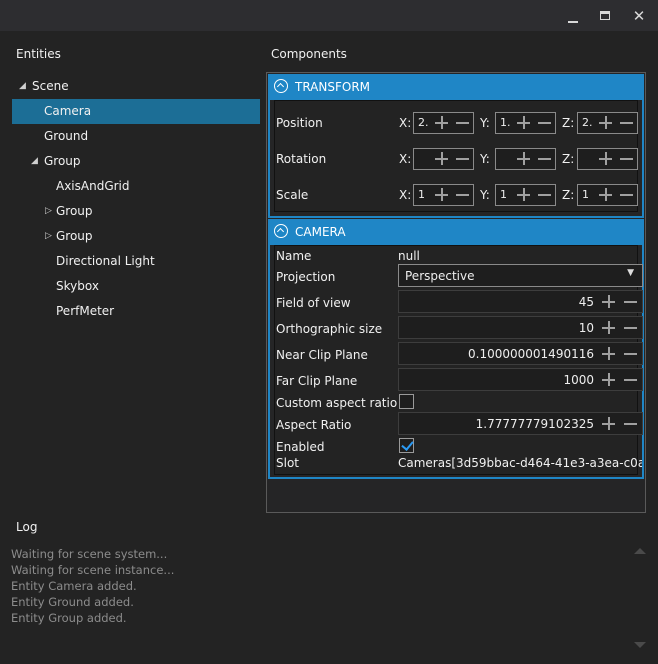 The image size is (658, 664). I want to click on title-bar: ✕, so click(329, 15).